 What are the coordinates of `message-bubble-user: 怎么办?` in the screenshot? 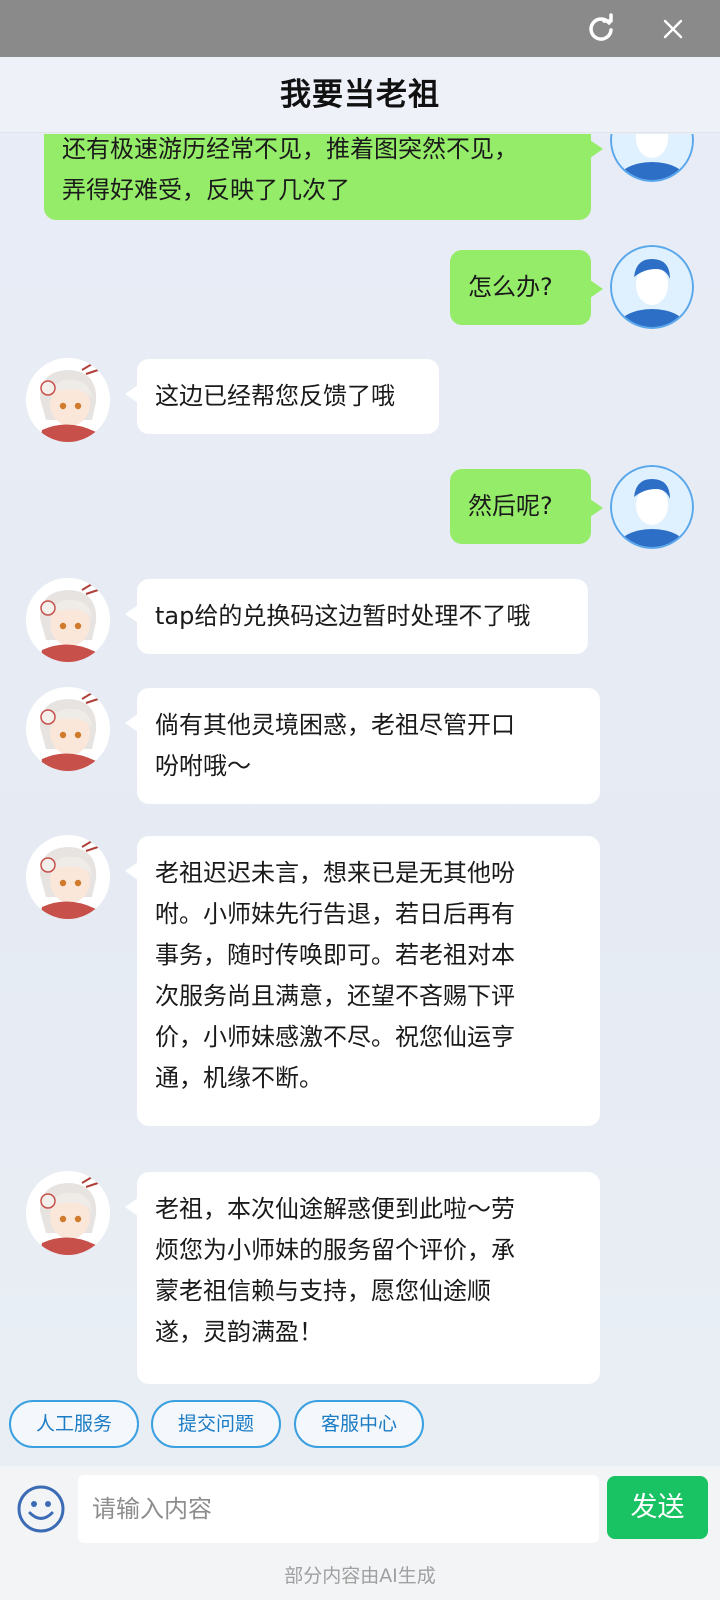 It's located at (526, 287).